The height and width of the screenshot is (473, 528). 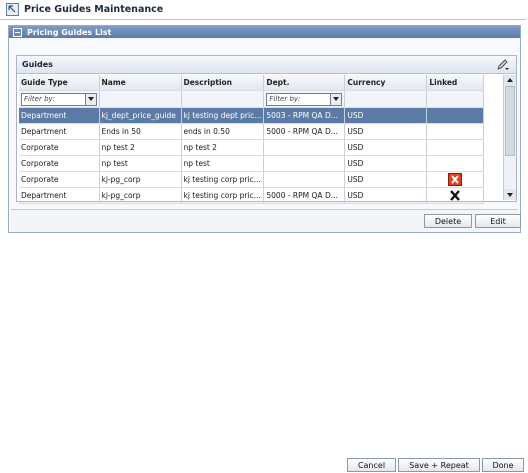 I want to click on scroll-thumb, so click(x=510, y=121).